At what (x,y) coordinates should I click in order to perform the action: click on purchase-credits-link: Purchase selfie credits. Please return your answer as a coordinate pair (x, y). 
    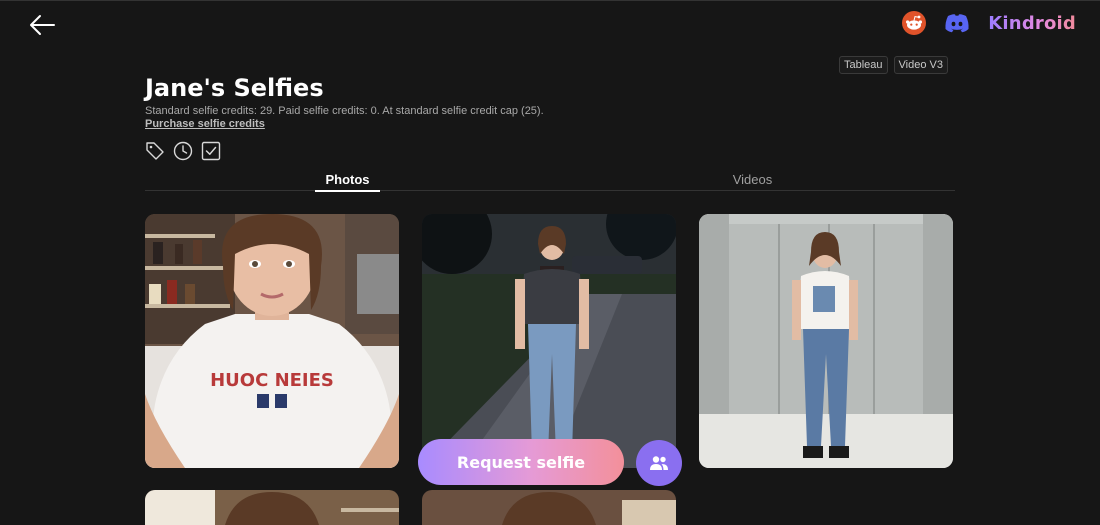
    Looking at the image, I should click on (205, 124).